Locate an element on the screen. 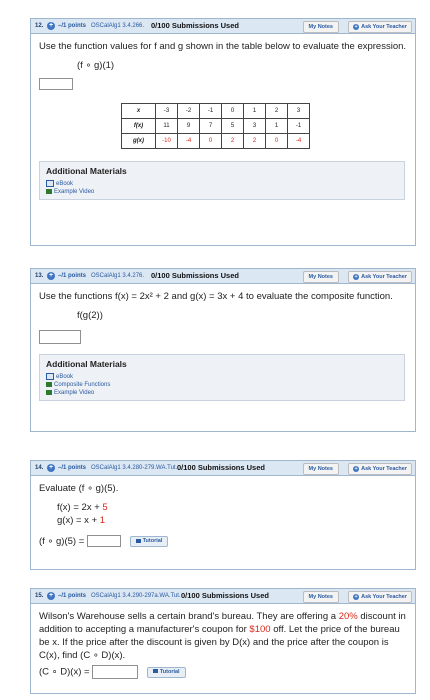 The height and width of the screenshot is (700, 430). material-link-composite: Composite Functions is located at coordinates (222, 385).